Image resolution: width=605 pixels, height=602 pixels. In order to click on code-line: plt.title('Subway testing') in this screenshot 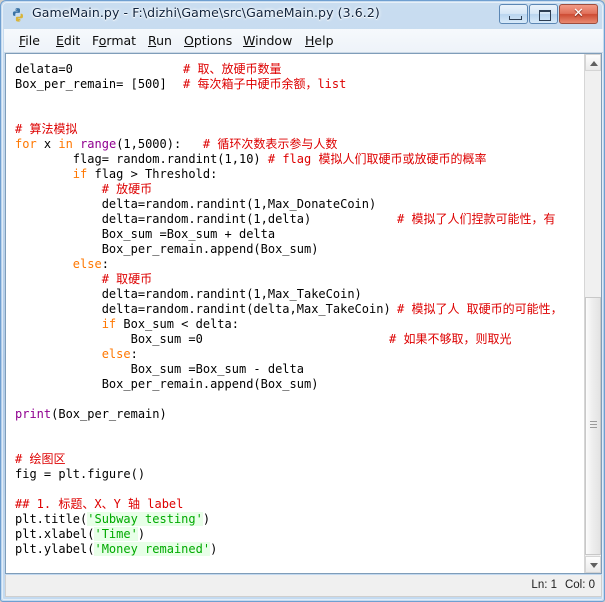, I will do `click(112, 519)`.